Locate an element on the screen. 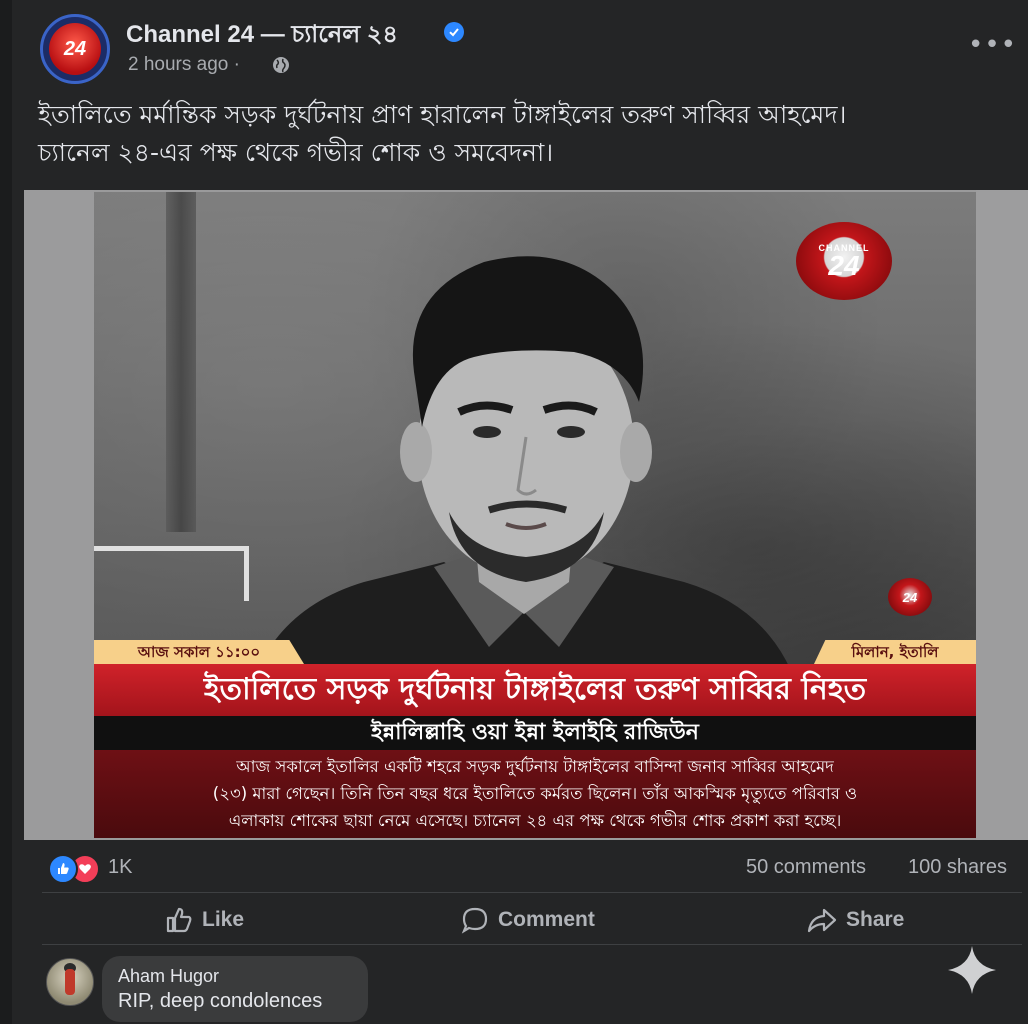 The image size is (1028, 1024). avatar-logo: 24 is located at coordinates (75, 49).